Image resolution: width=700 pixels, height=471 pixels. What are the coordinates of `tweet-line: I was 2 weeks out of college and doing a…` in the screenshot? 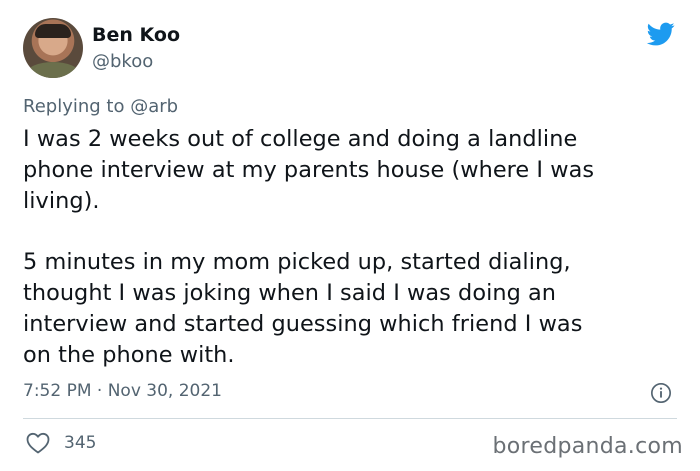 It's located at (300, 139).